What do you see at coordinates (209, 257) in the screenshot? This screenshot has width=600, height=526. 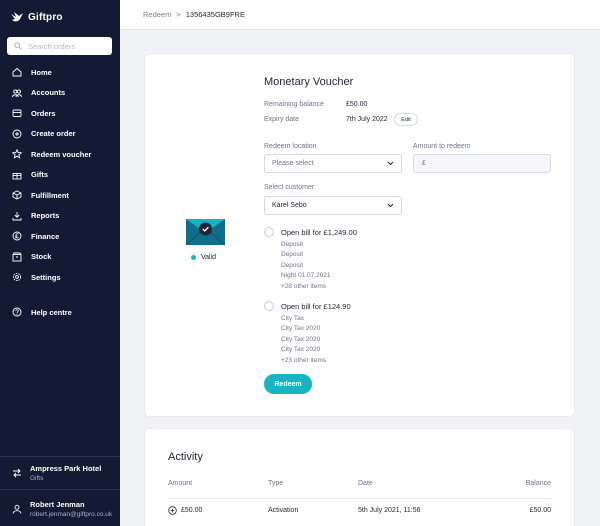 I see `status-label: Valid` at bounding box center [209, 257].